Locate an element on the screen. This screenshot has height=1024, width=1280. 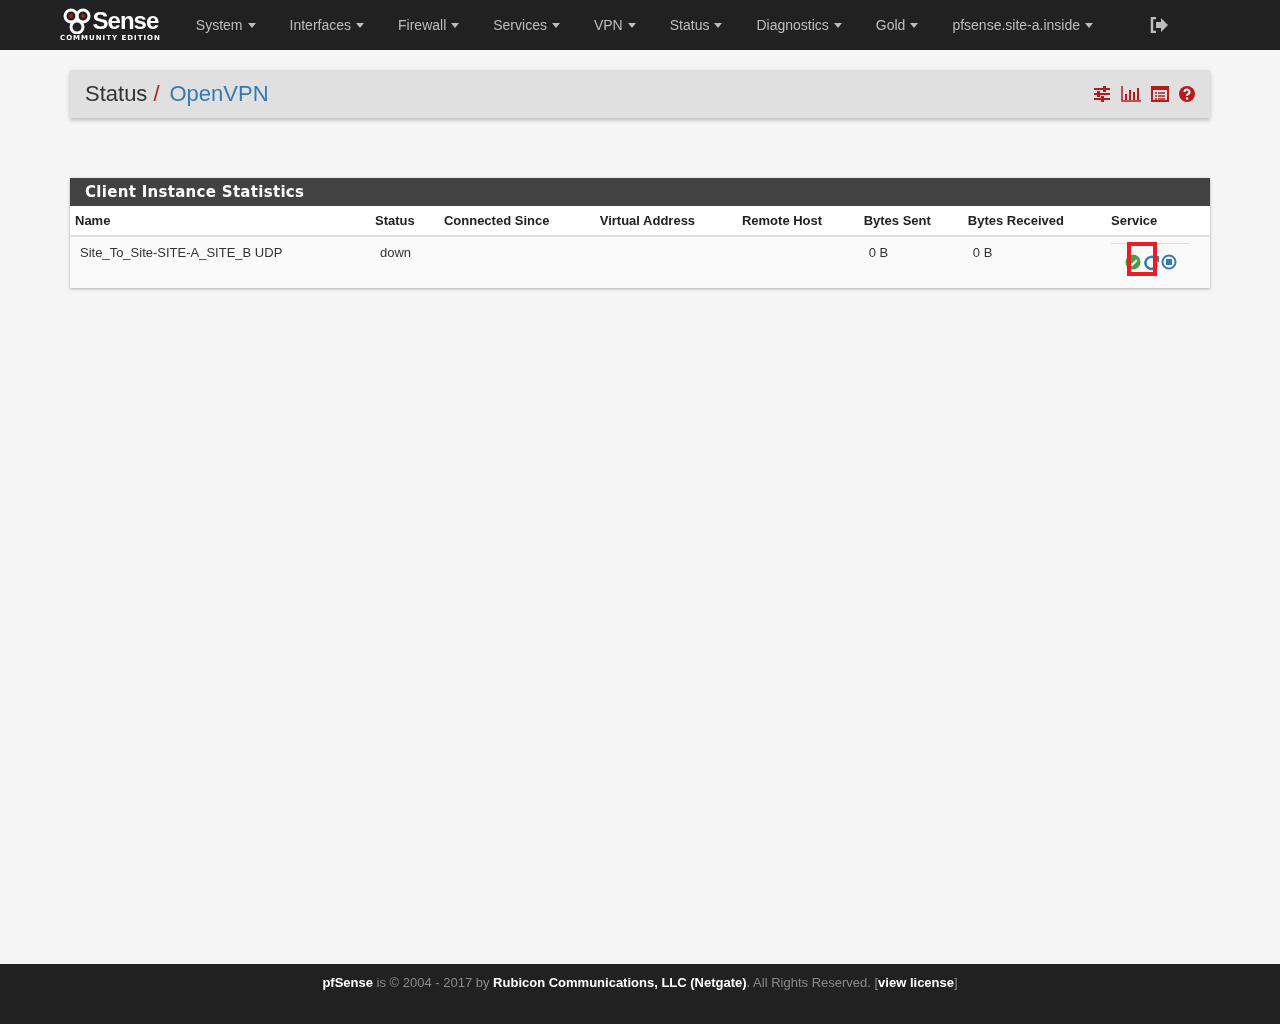
name-cell: Site_To_Site-SITE-A_SITE_B UDP is located at coordinates (220, 262).